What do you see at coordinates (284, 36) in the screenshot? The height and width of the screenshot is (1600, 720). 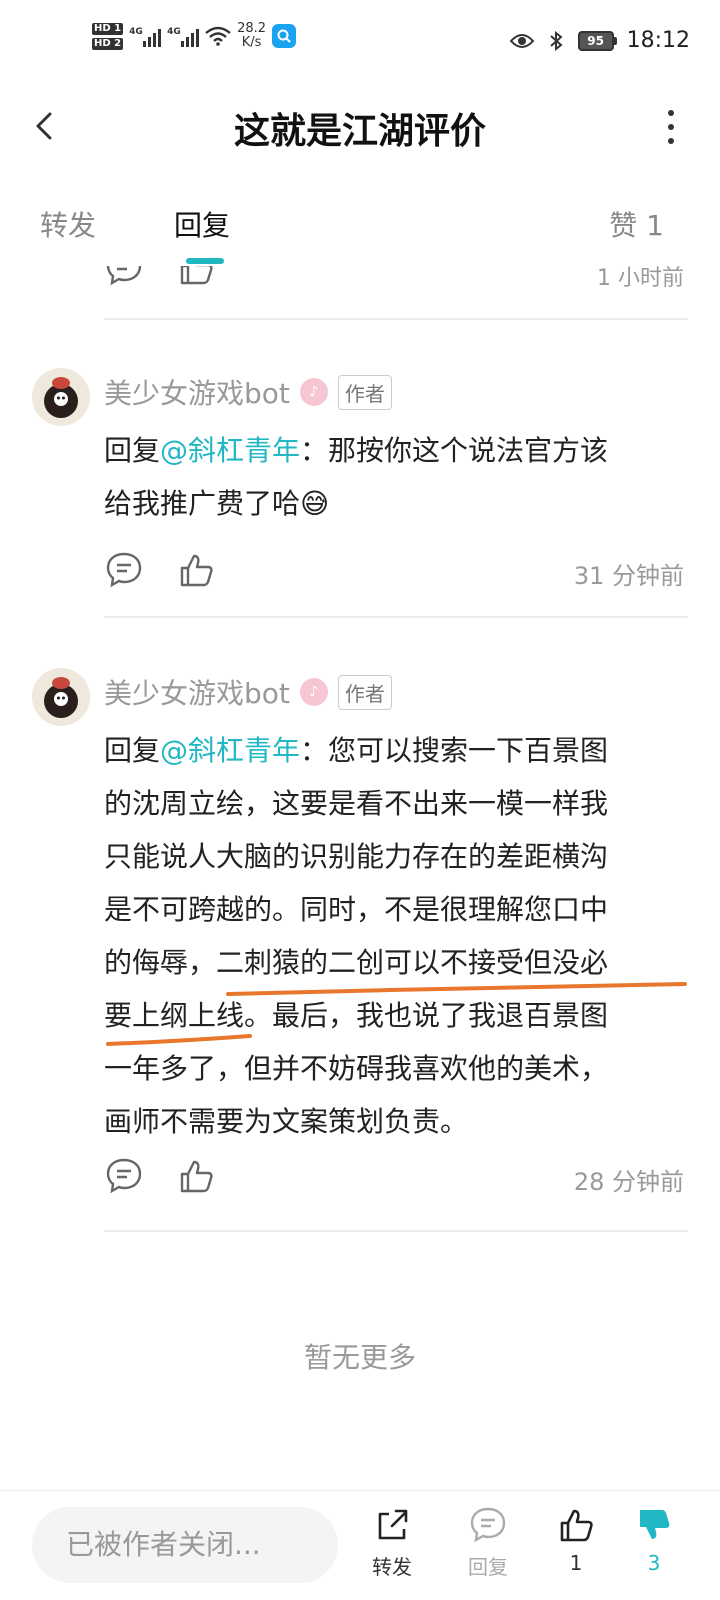 I see `search-app-icon` at bounding box center [284, 36].